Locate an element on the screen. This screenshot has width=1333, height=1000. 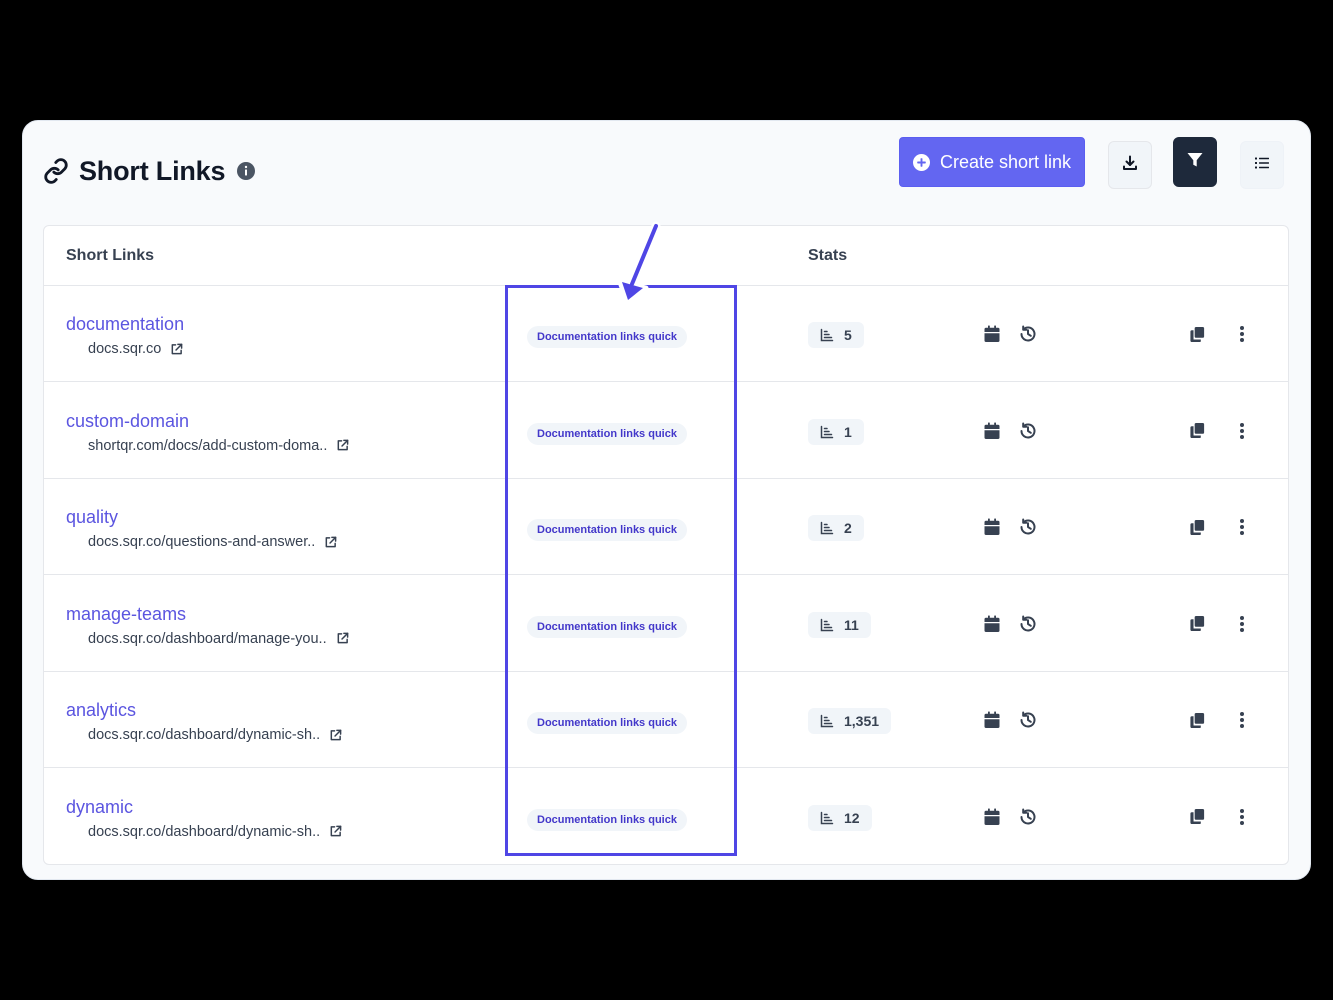
list-icon is located at coordinates (1262, 165).